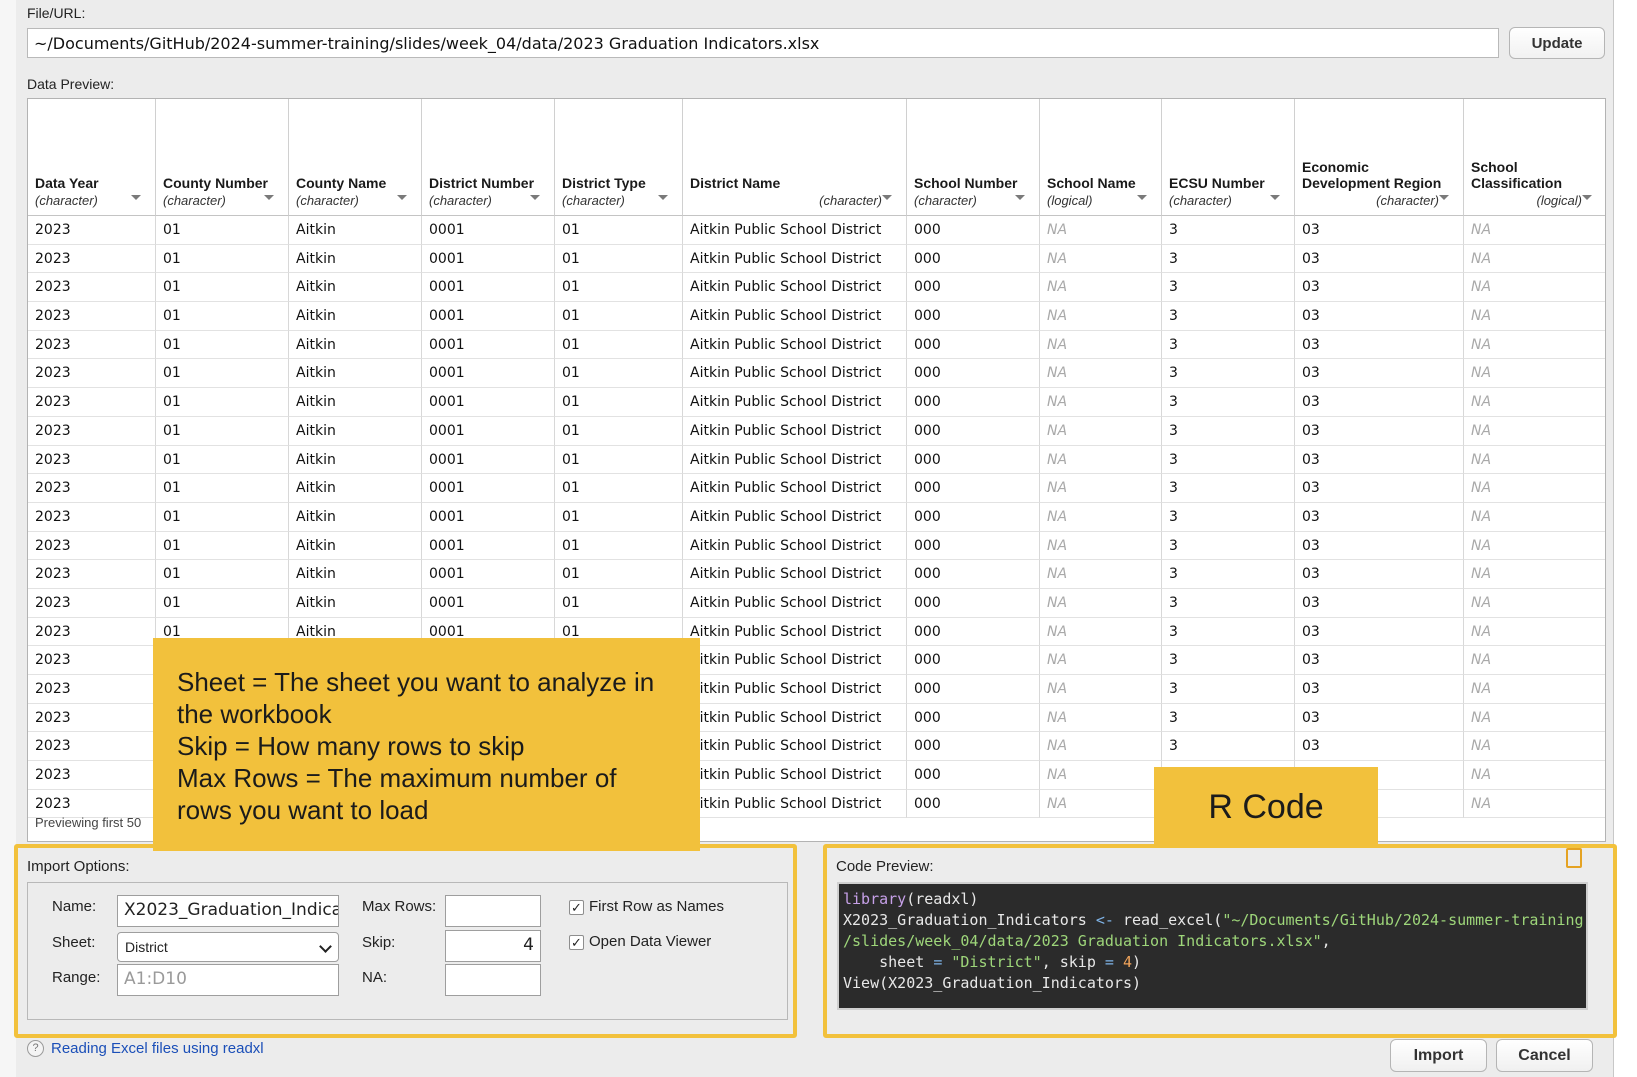  Describe the element at coordinates (1379, 157) in the screenshot. I see `column-header: Economic Development Region (character)` at that location.